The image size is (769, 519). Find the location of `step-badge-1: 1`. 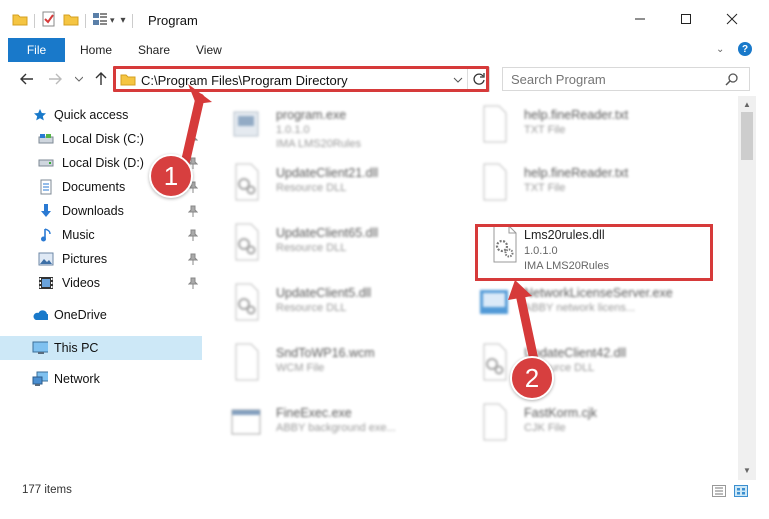

step-badge-1: 1 is located at coordinates (171, 176).